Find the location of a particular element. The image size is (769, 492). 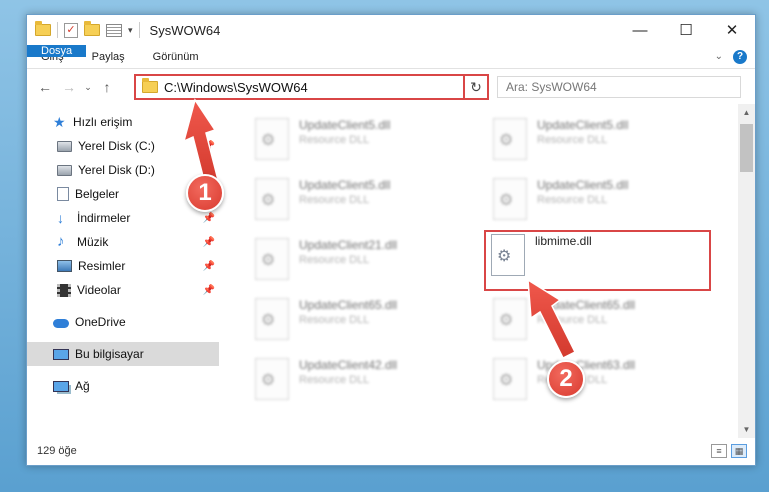

back-arrow-icon: ← is located at coordinates (45, 87).